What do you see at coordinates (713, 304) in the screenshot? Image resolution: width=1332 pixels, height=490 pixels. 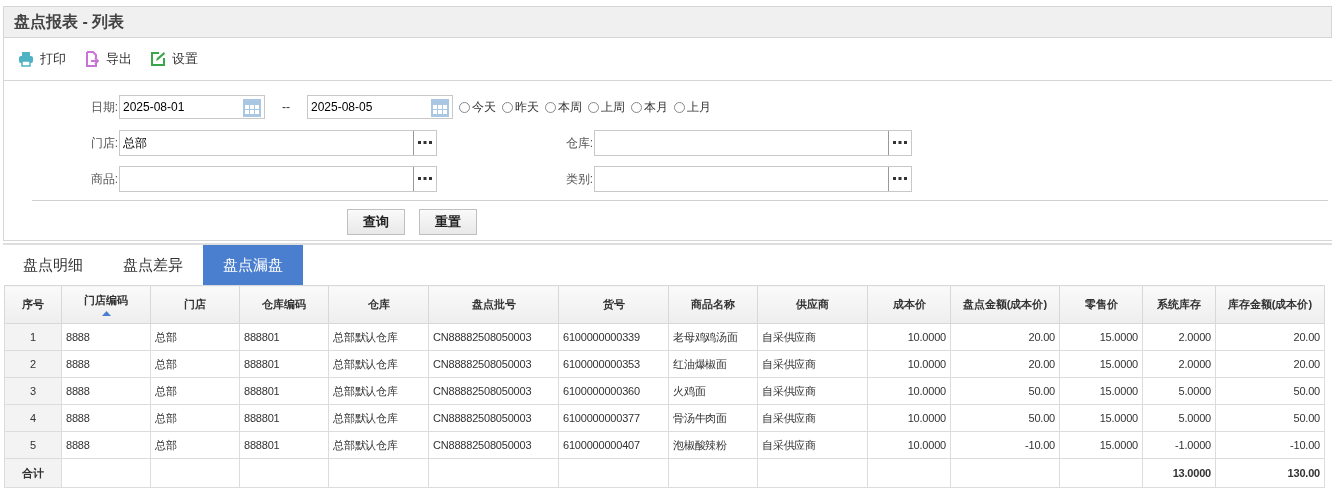 I see `column-header: 商品名称` at bounding box center [713, 304].